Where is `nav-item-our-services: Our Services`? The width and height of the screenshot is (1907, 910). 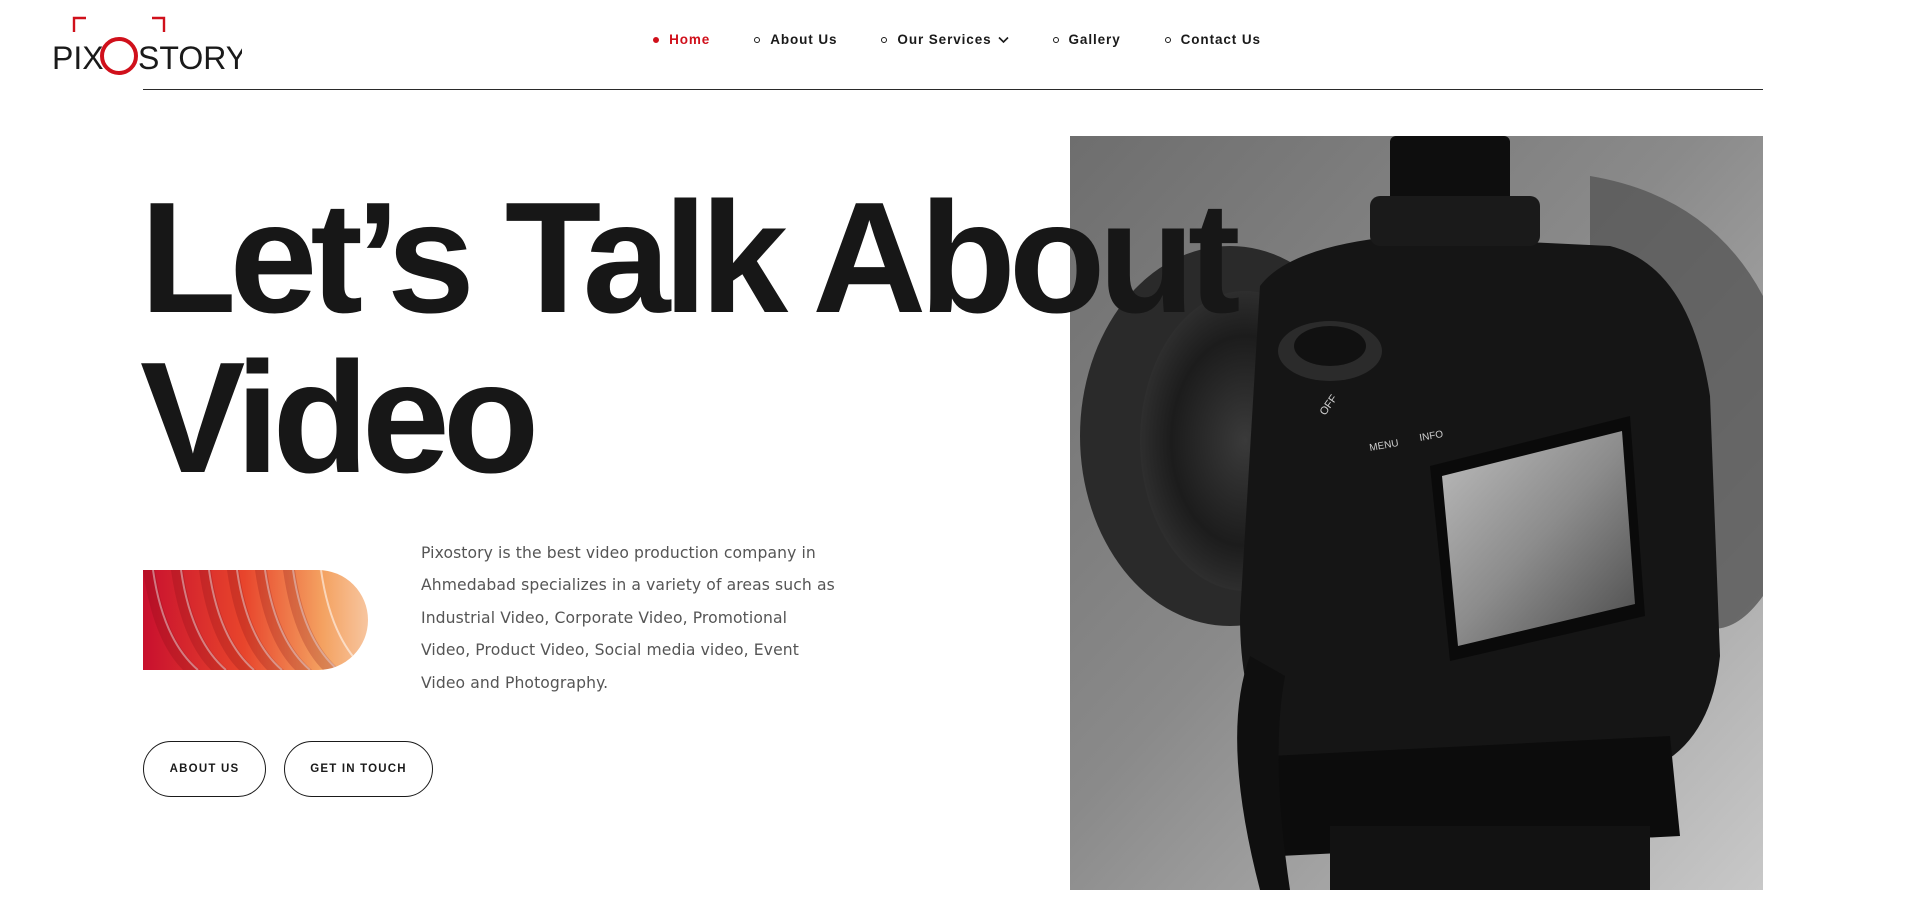 nav-item-our-services: Our Services is located at coordinates (945, 39).